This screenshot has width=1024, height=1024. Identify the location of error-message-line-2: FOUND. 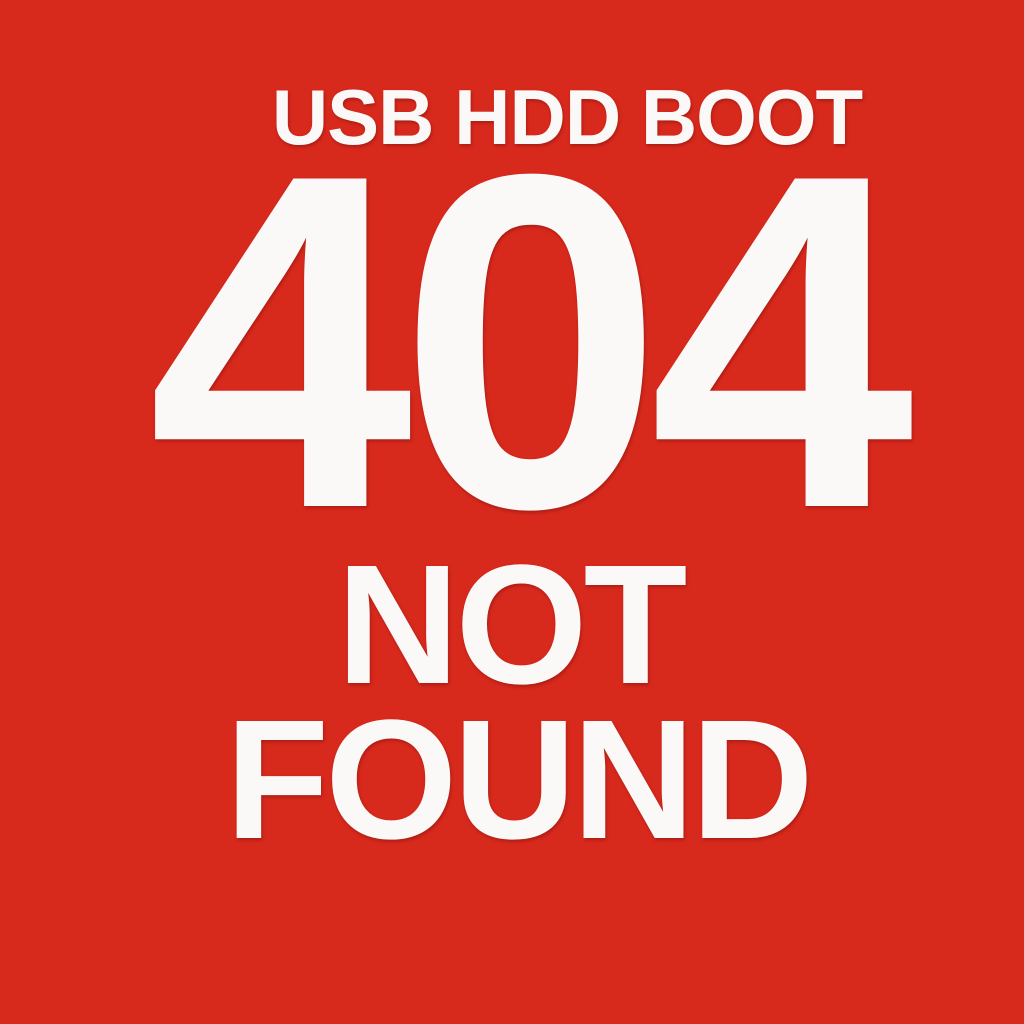
(519, 780).